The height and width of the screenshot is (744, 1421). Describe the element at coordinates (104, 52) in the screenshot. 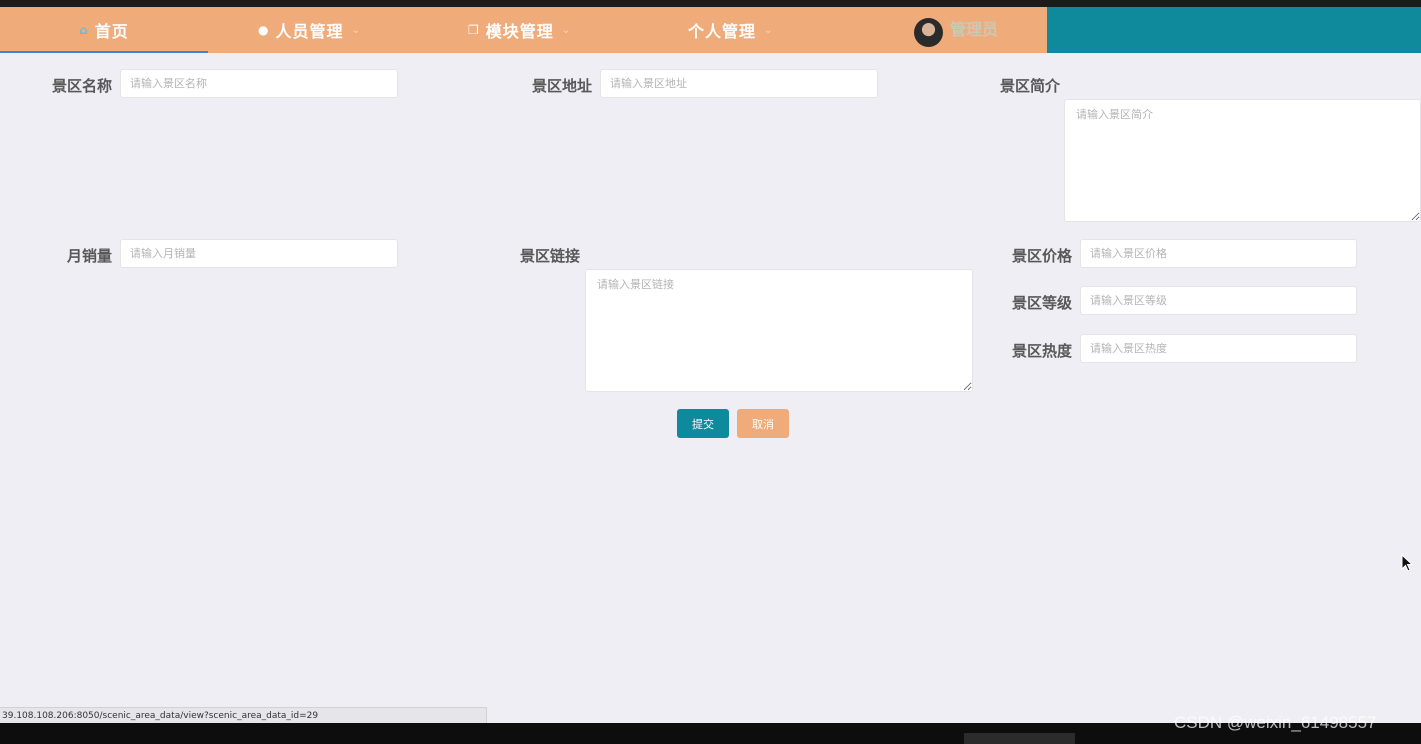

I see `active-tab-indicator` at that location.